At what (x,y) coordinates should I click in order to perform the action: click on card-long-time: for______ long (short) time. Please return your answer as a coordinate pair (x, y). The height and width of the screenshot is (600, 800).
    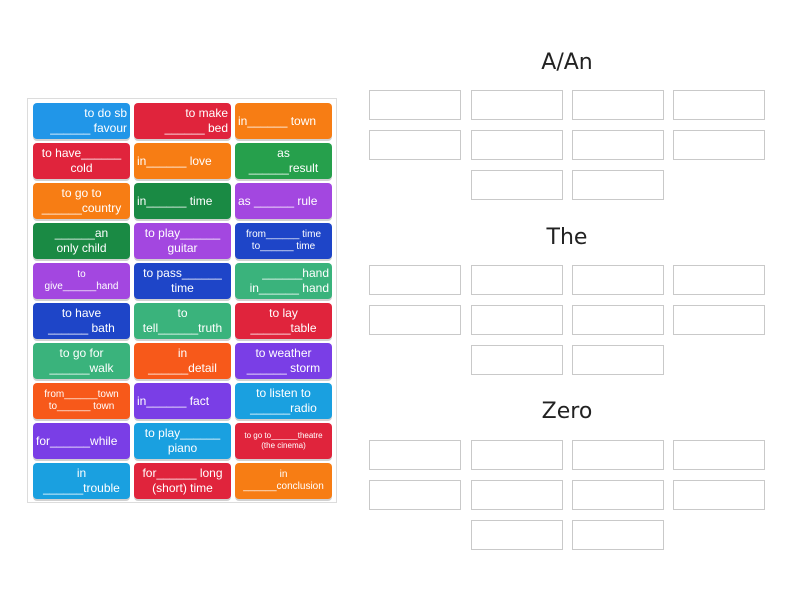
    Looking at the image, I should click on (182, 481).